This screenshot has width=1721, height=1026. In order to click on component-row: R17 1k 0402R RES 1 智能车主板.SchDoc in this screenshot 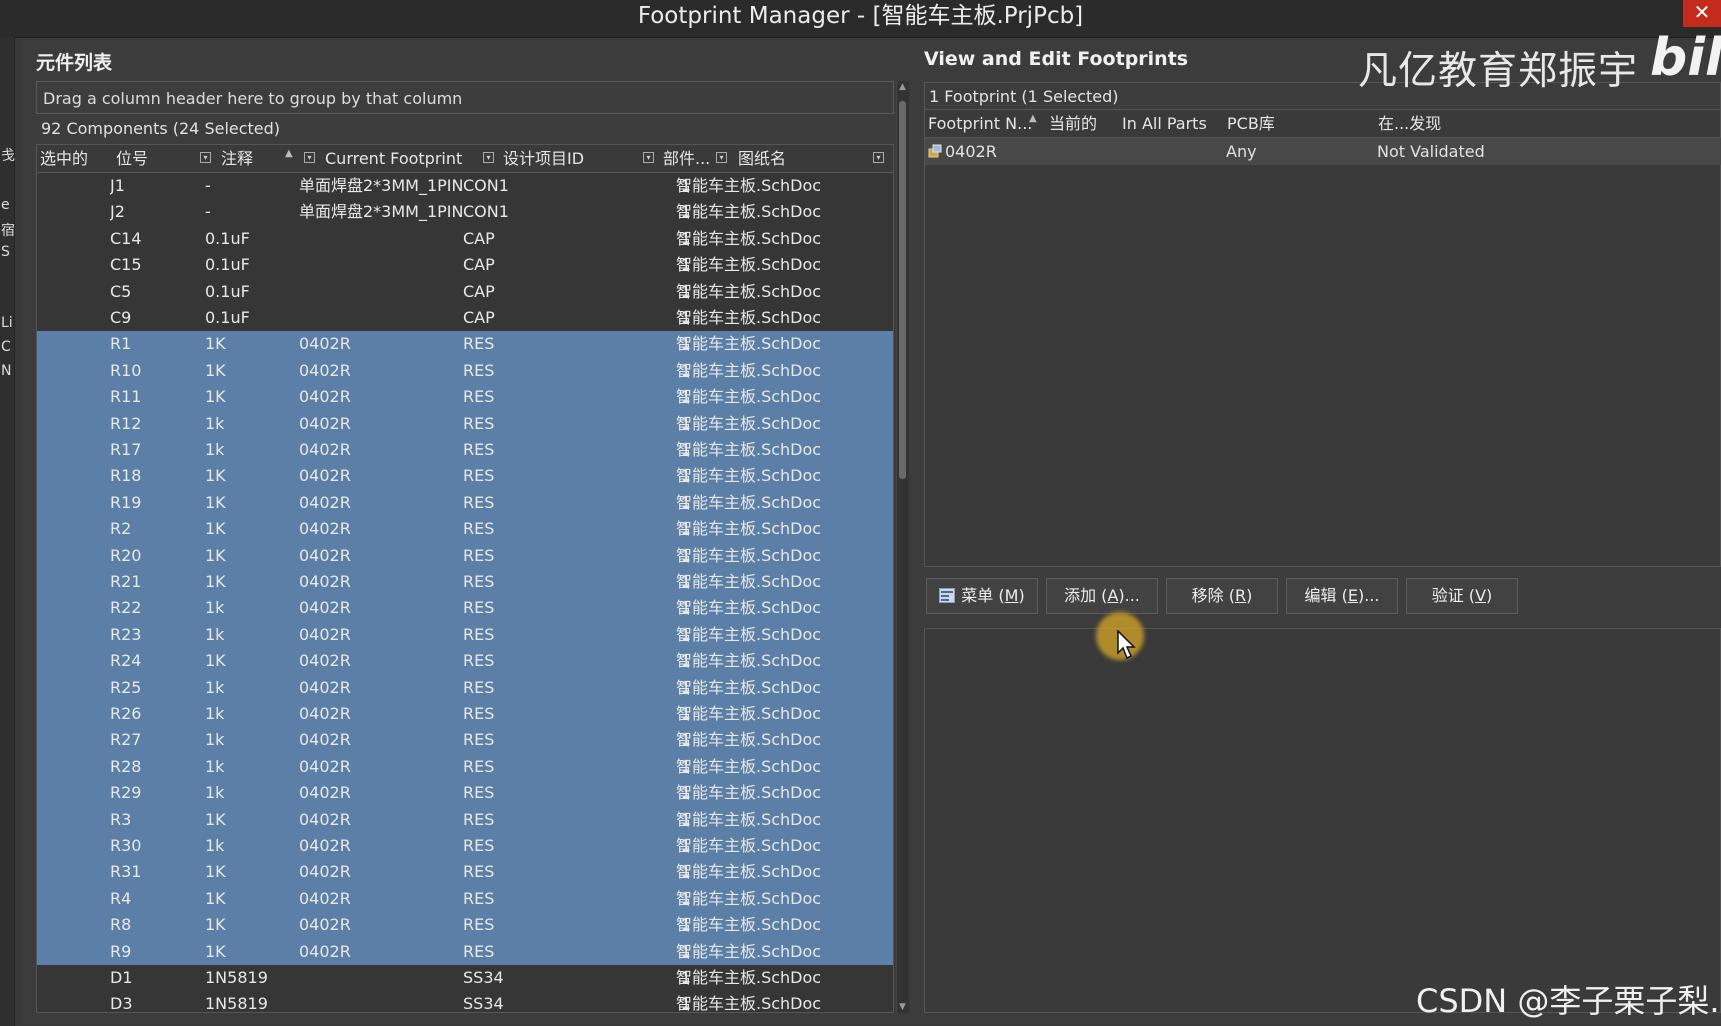, I will do `click(465, 450)`.